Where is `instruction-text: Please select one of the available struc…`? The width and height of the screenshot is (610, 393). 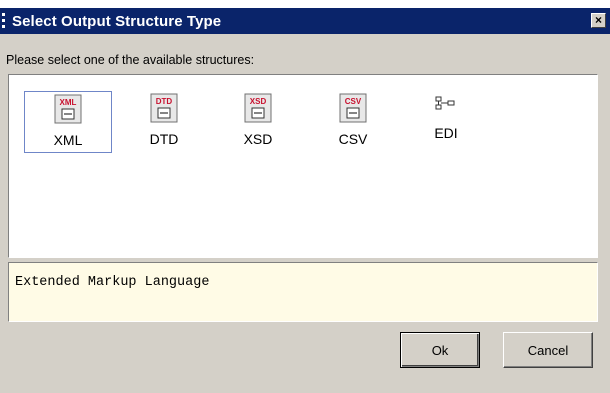 instruction-text: Please select one of the available struc… is located at coordinates (130, 60).